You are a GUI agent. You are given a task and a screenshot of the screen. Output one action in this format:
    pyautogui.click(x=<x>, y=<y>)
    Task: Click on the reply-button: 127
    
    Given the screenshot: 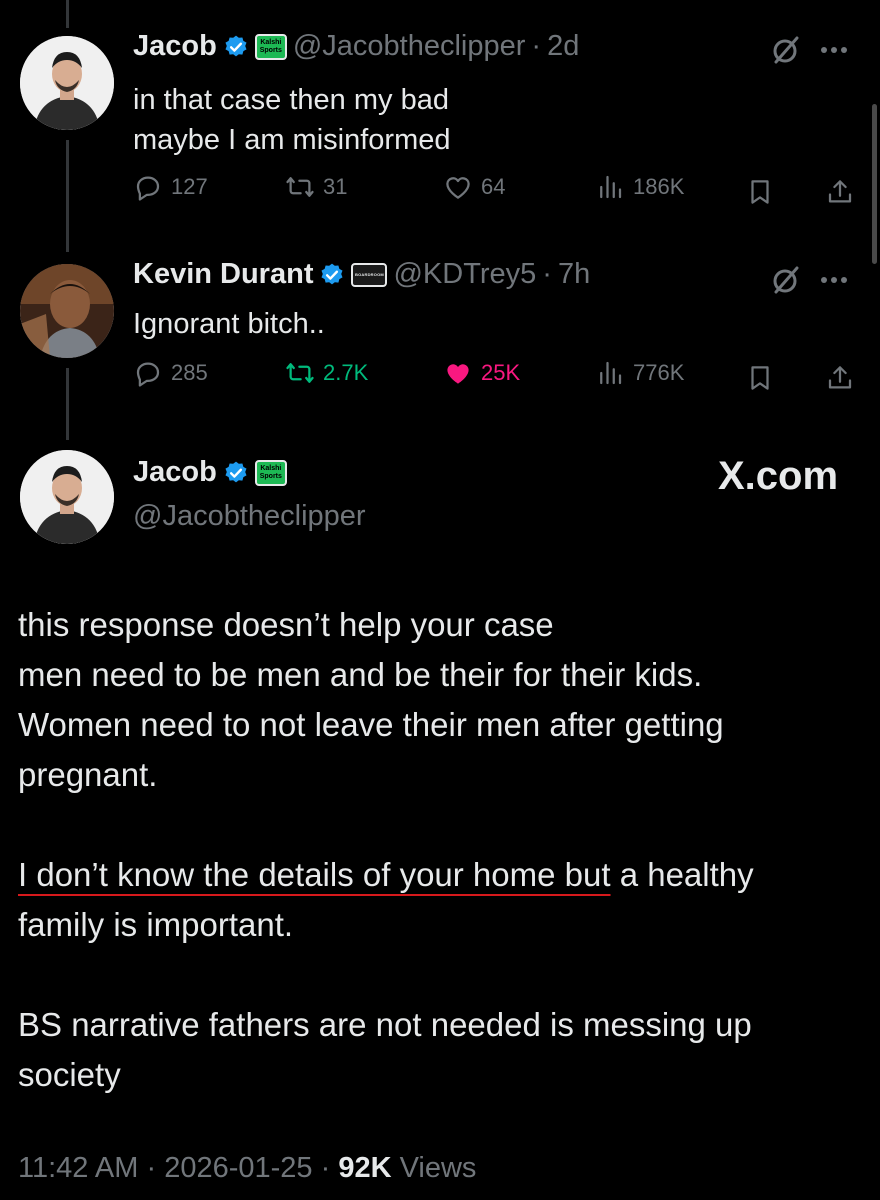 What is the action you would take?
    pyautogui.click(x=170, y=187)
    